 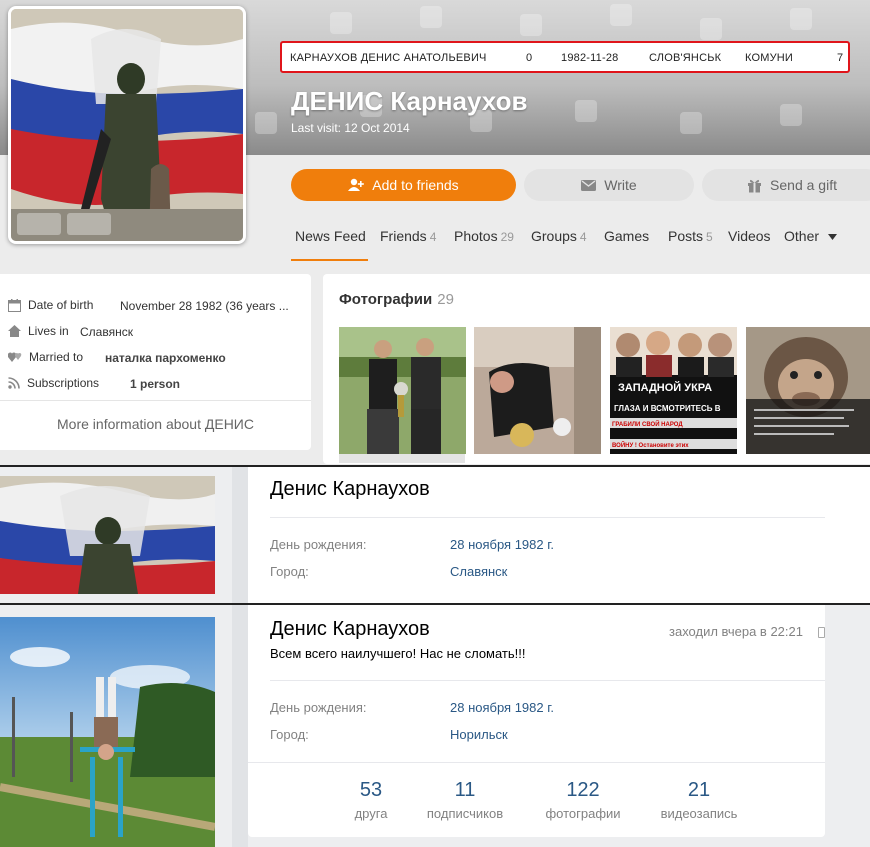 What do you see at coordinates (165, 358) in the screenshot?
I see `married-value: наталка пархоменко` at bounding box center [165, 358].